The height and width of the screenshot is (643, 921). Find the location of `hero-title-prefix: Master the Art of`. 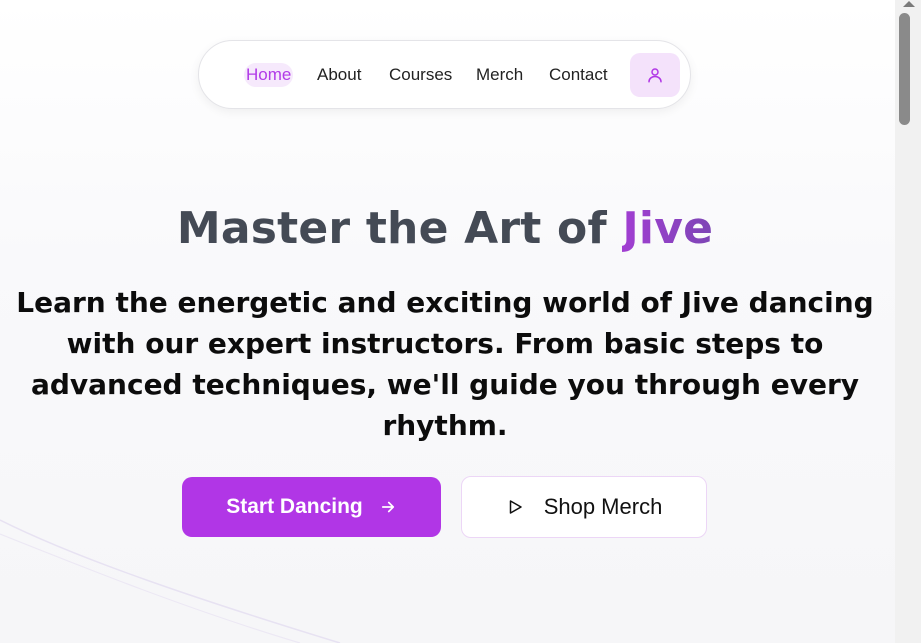

hero-title-prefix: Master the Art of is located at coordinates (399, 228).